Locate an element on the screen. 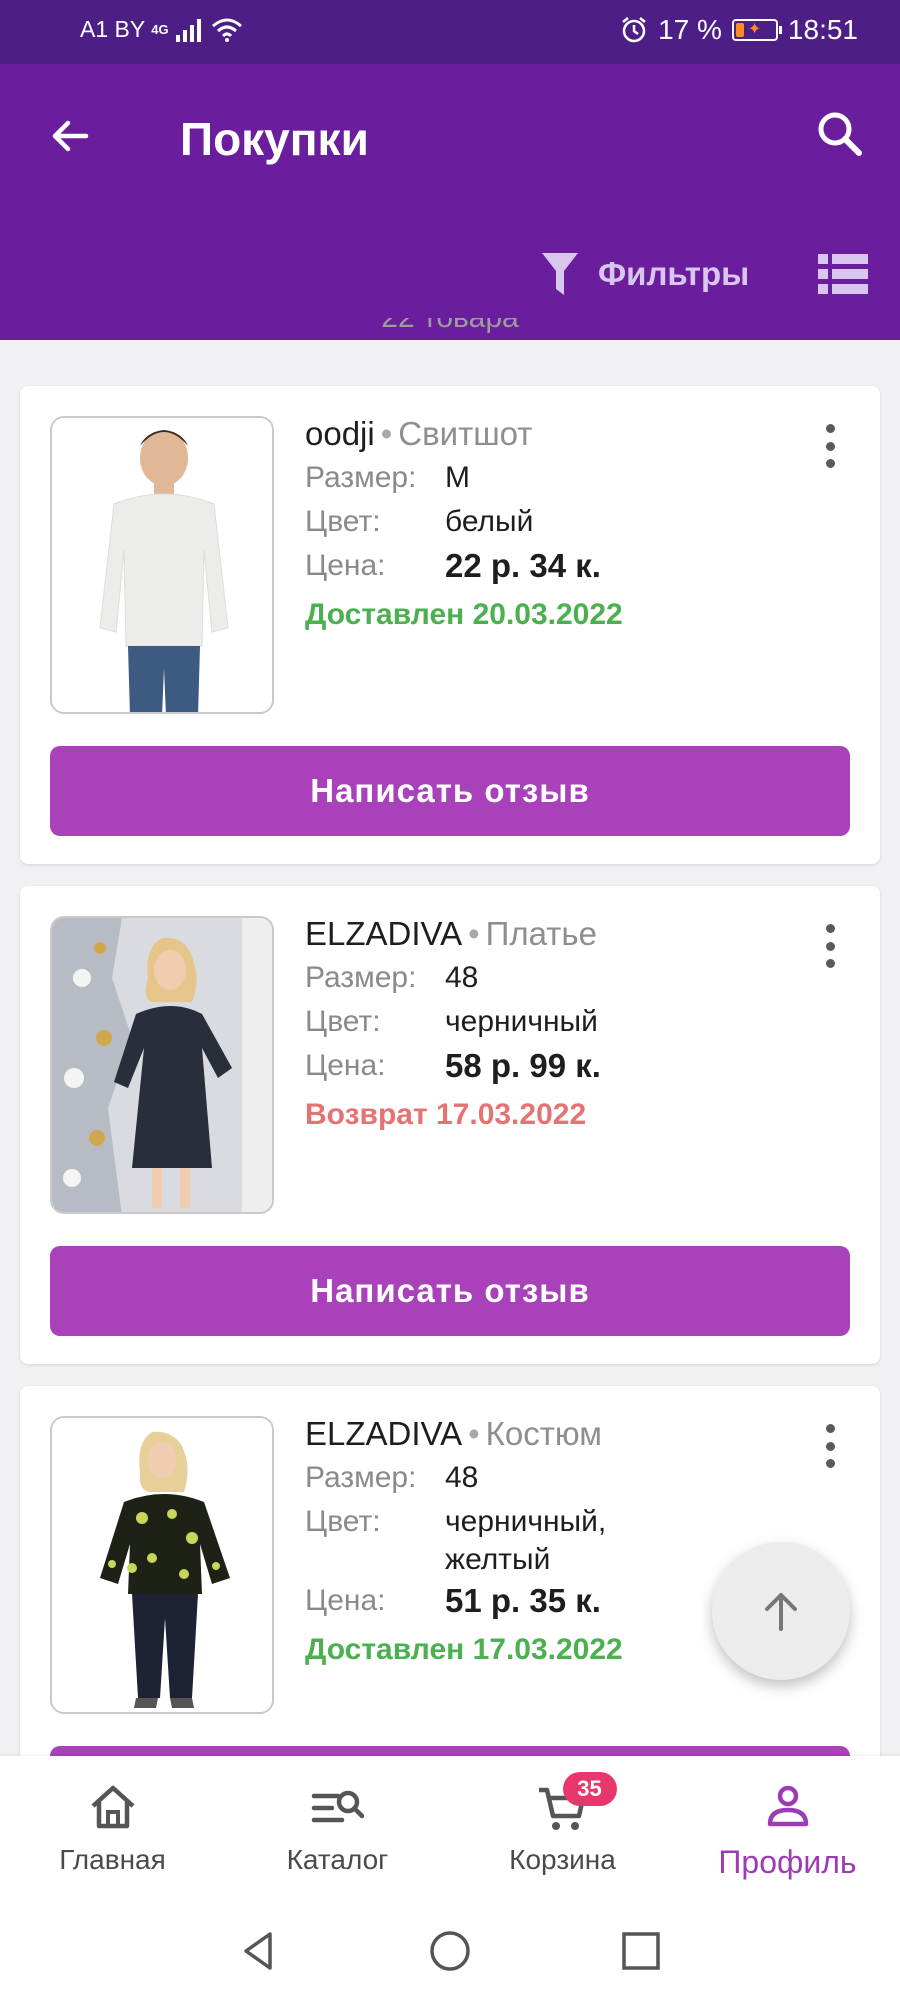 Image resolution: width=900 pixels, height=2000 pixels. size-row: Размер: M is located at coordinates (540, 478).